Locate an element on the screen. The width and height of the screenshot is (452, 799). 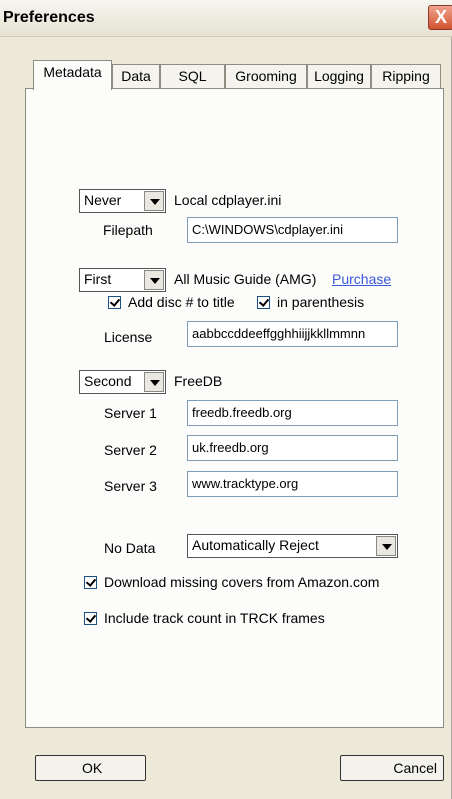
track-count-checkbox is located at coordinates (90, 618).